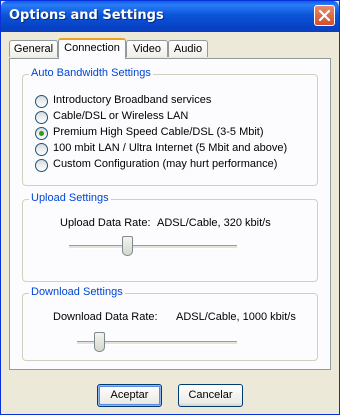 Image resolution: width=340 pixels, height=415 pixels. Describe the element at coordinates (121, 116) in the screenshot. I see `radio-label: Cable/DSL or Wireless LAN` at that location.